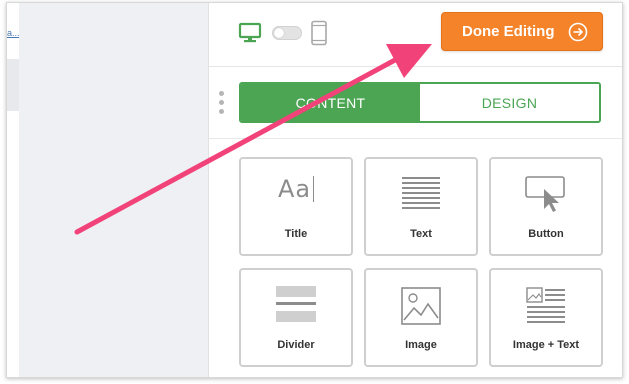  Describe the element at coordinates (296, 189) in the screenshot. I see `title-text-icon: Aa` at that location.